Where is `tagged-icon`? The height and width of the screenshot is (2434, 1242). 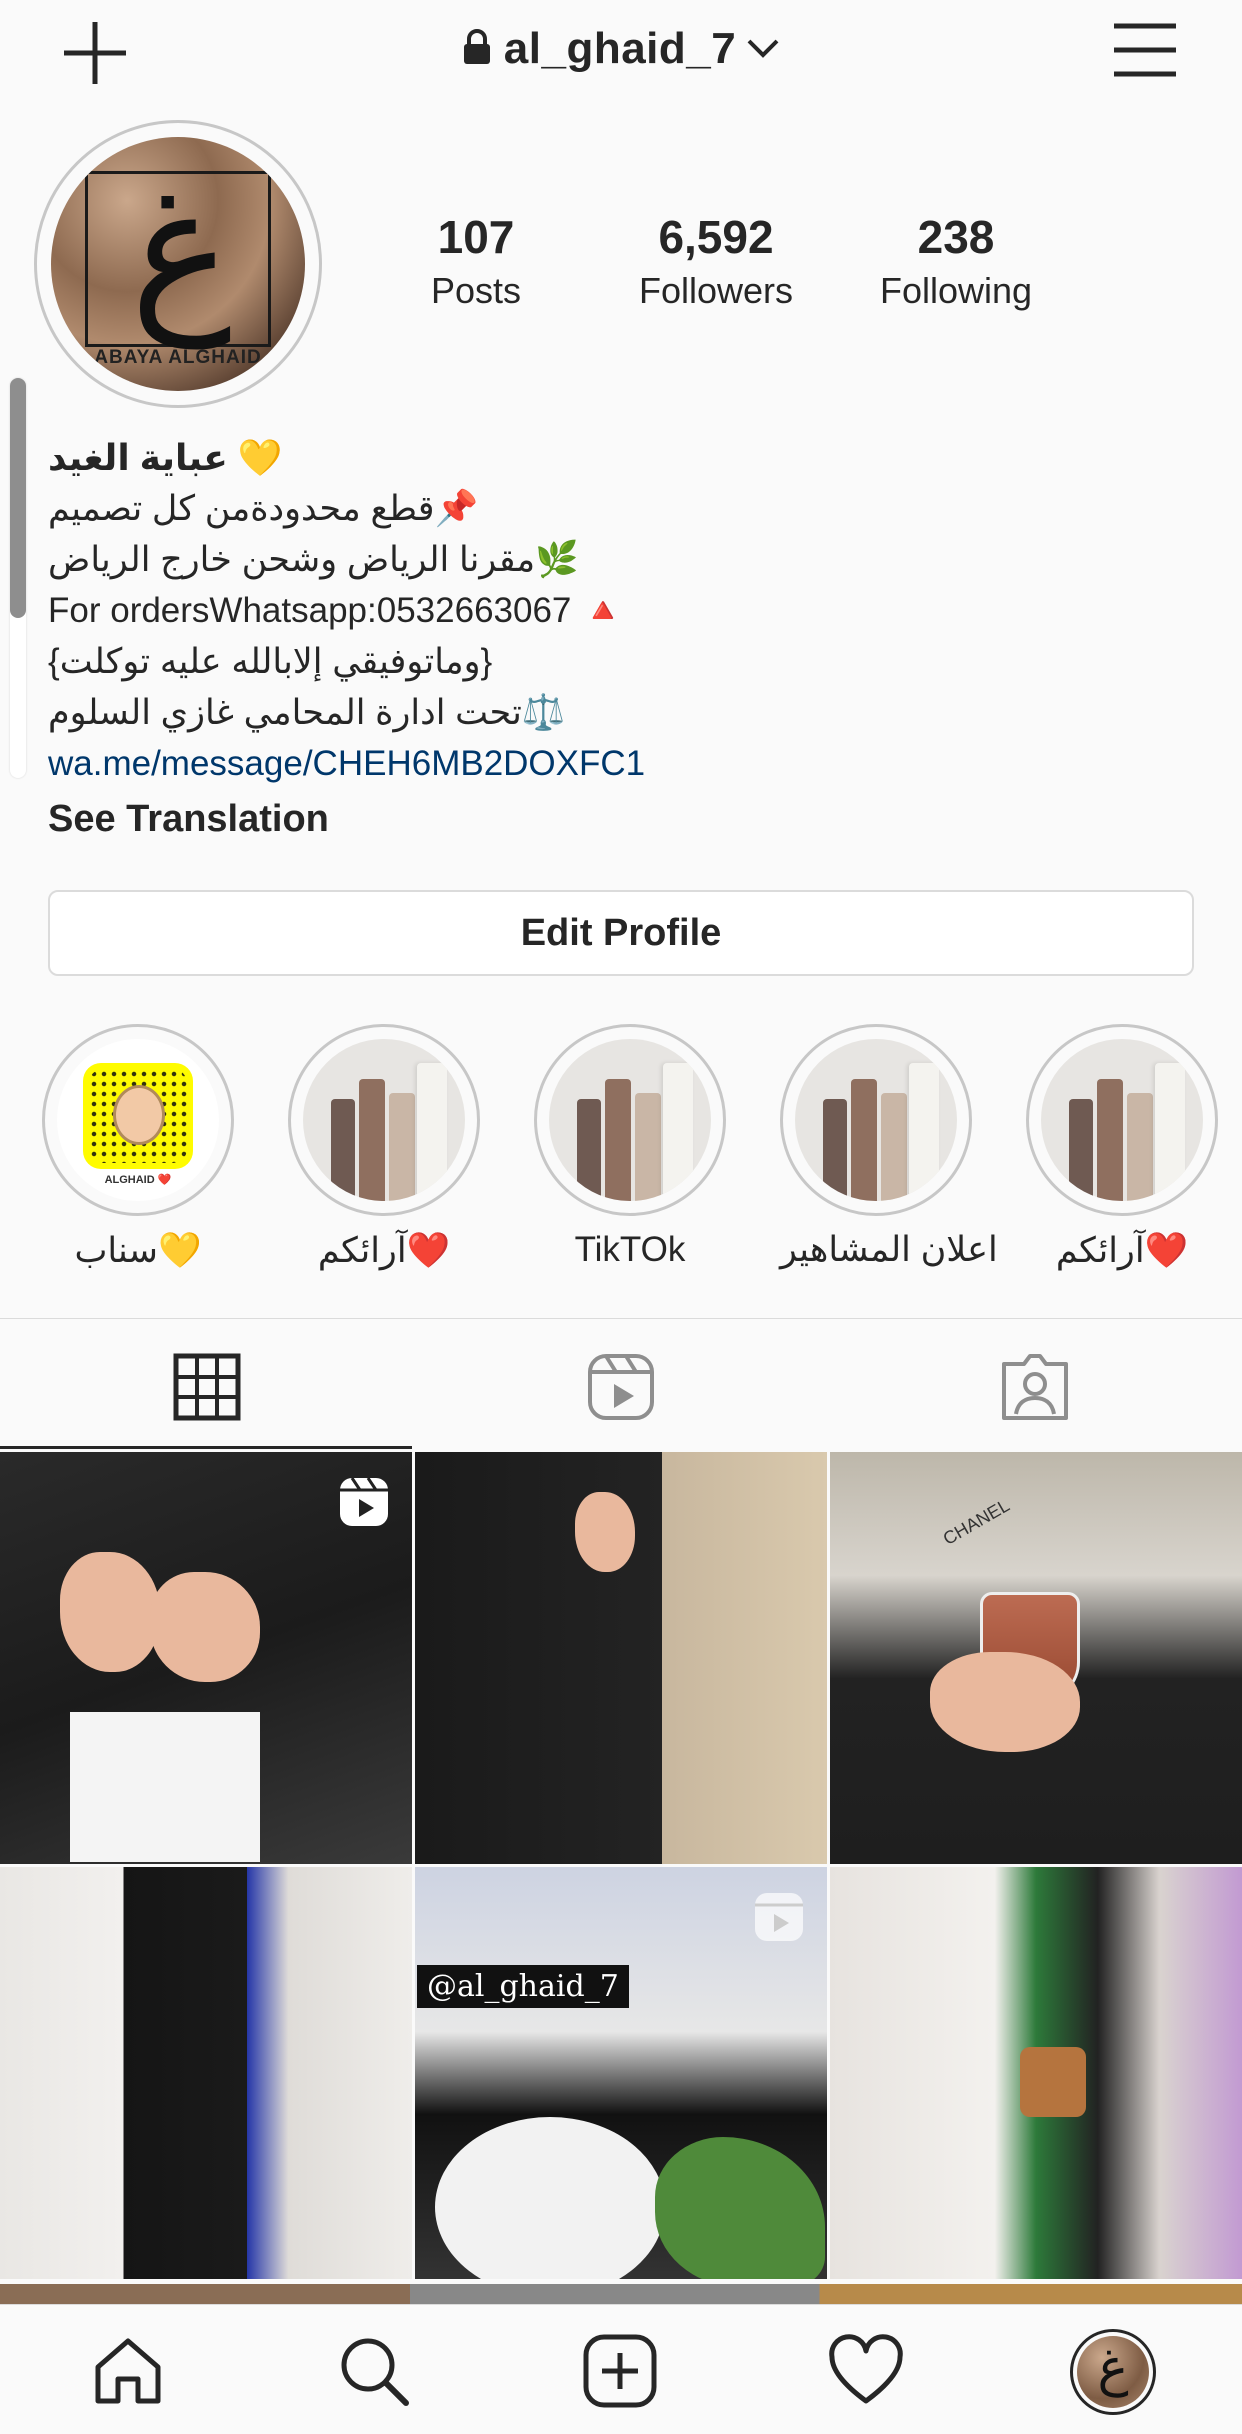
tagged-icon is located at coordinates (1035, 1387).